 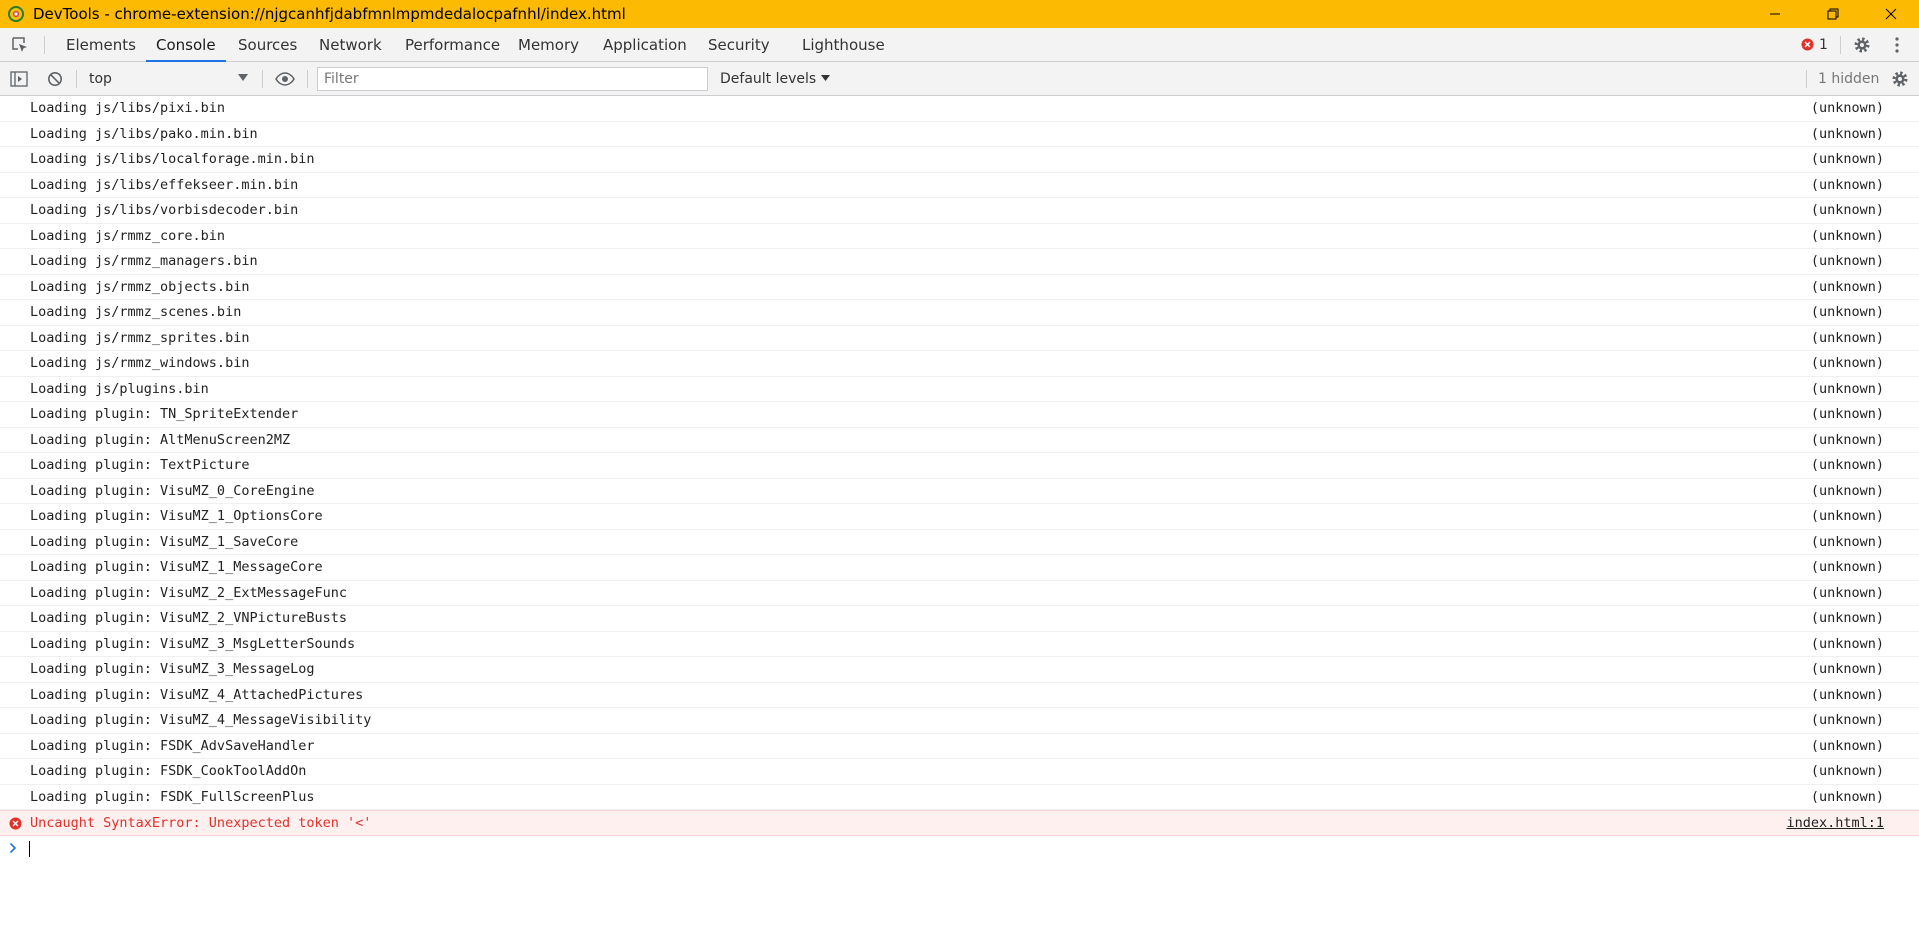 I want to click on minimize-button, so click(x=1775, y=14).